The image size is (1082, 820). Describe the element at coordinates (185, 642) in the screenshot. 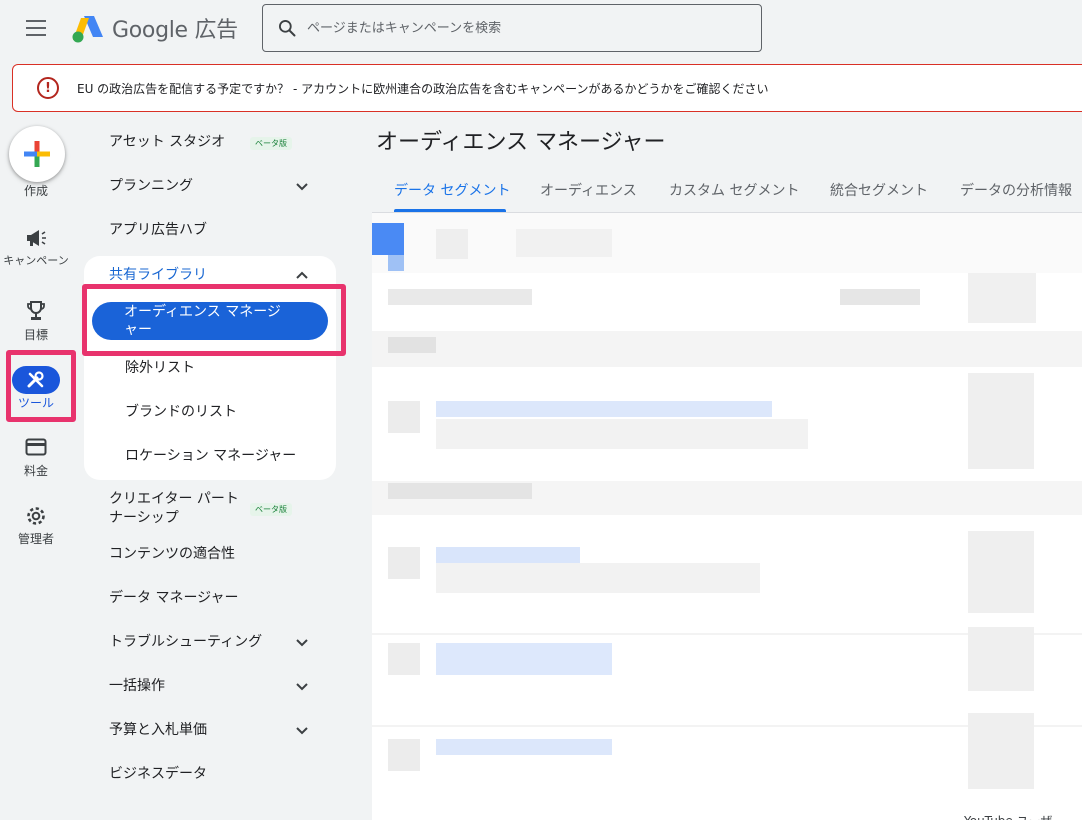

I see `nav-troubleshooting: トラブルシューティング` at that location.